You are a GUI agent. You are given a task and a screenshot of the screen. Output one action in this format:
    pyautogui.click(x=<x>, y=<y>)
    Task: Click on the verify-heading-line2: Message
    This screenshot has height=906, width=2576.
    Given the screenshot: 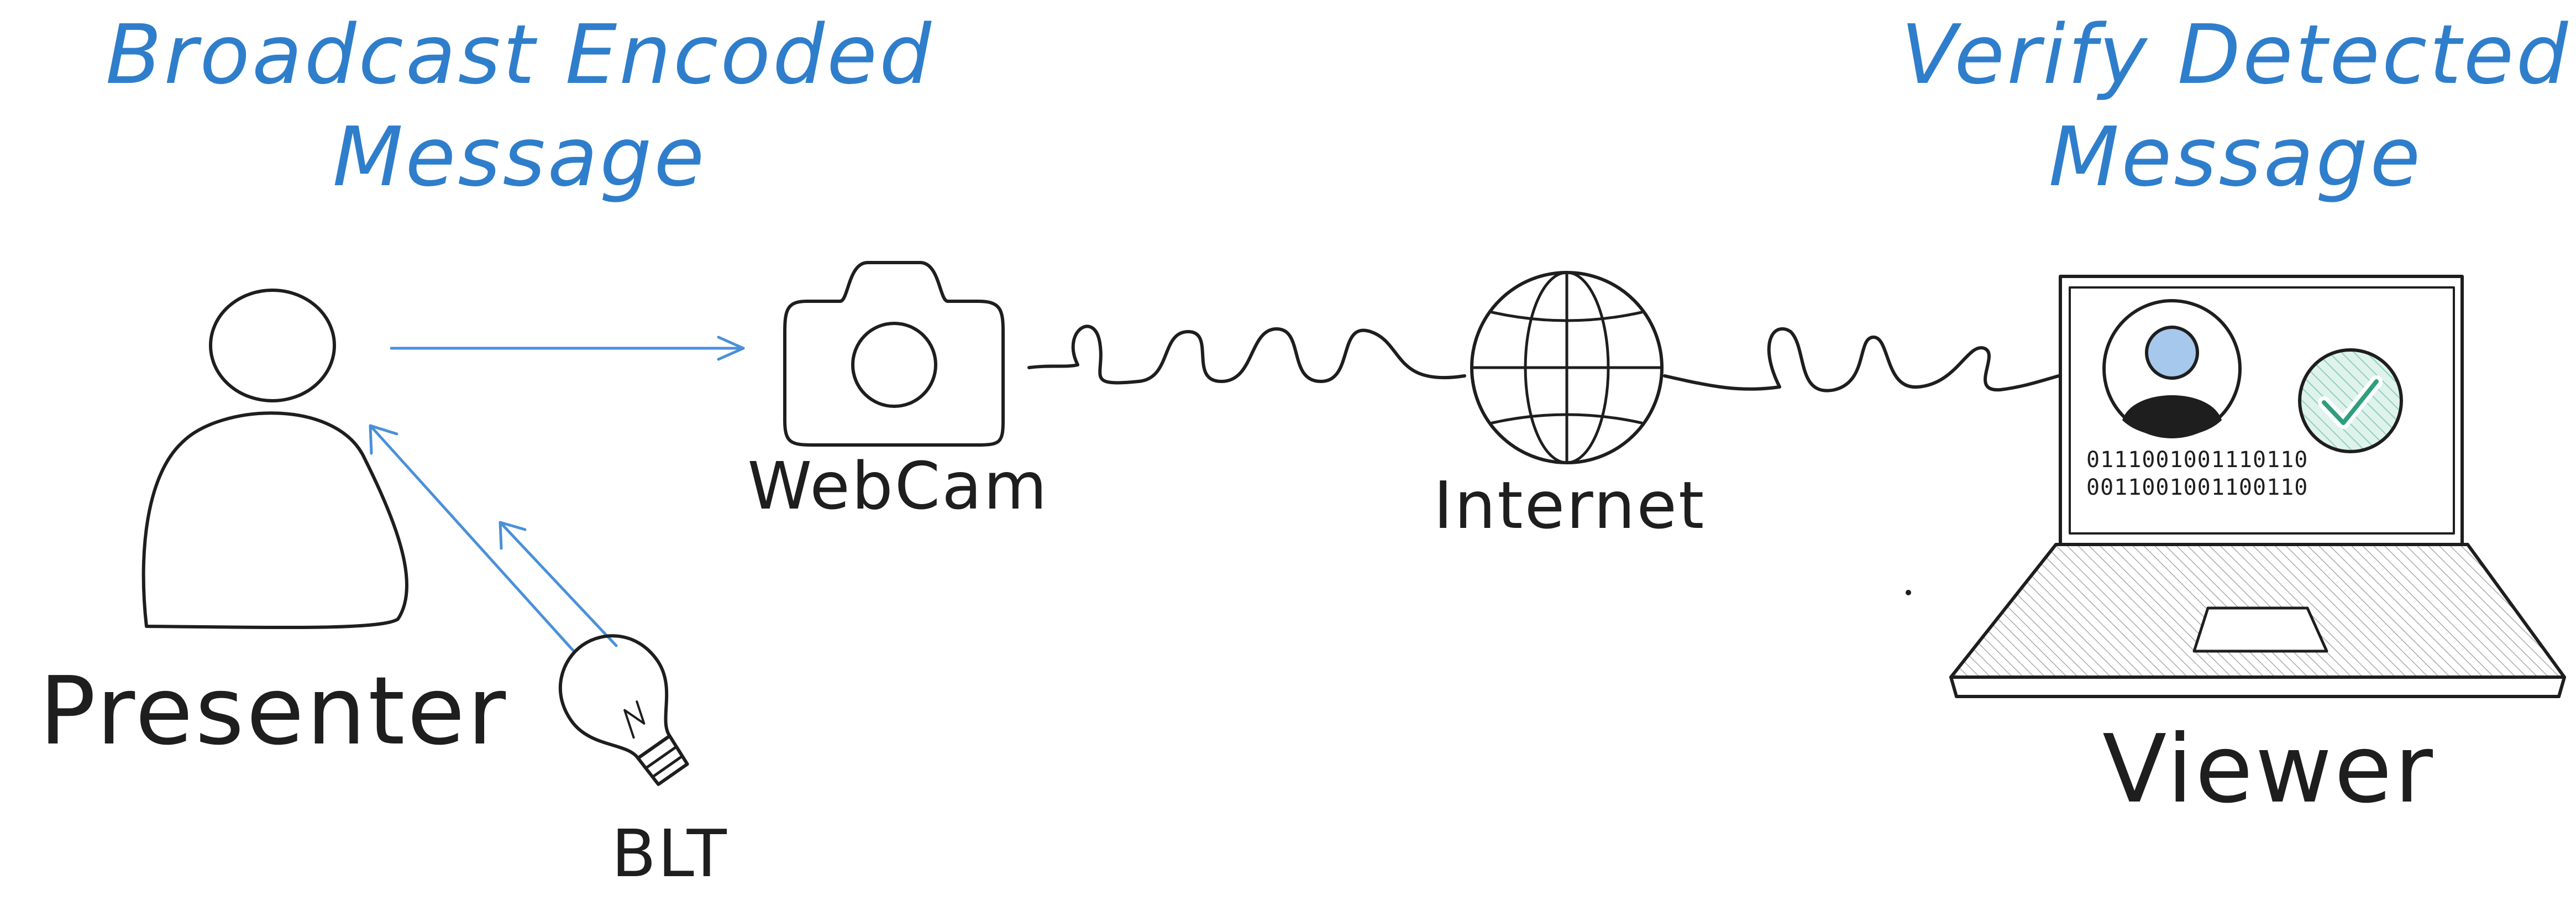 What is the action you would take?
    pyautogui.click(x=2236, y=157)
    